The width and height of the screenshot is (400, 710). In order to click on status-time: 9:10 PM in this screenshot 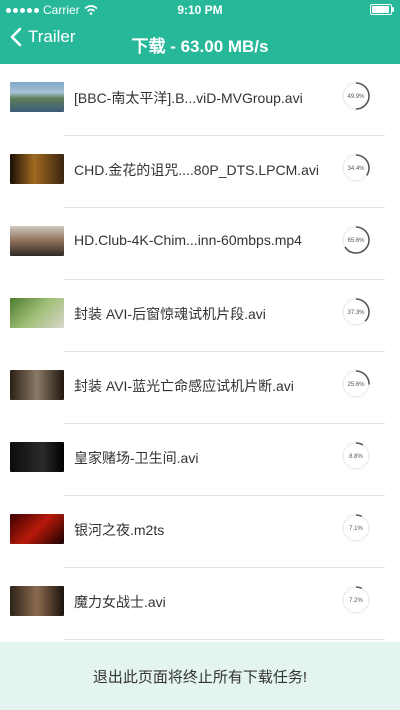, I will do `click(200, 10)`.